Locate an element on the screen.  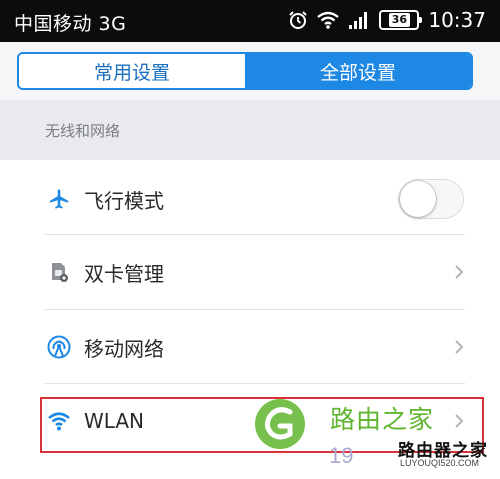
airplane-mode-label: 飞行模式 is located at coordinates (124, 200).